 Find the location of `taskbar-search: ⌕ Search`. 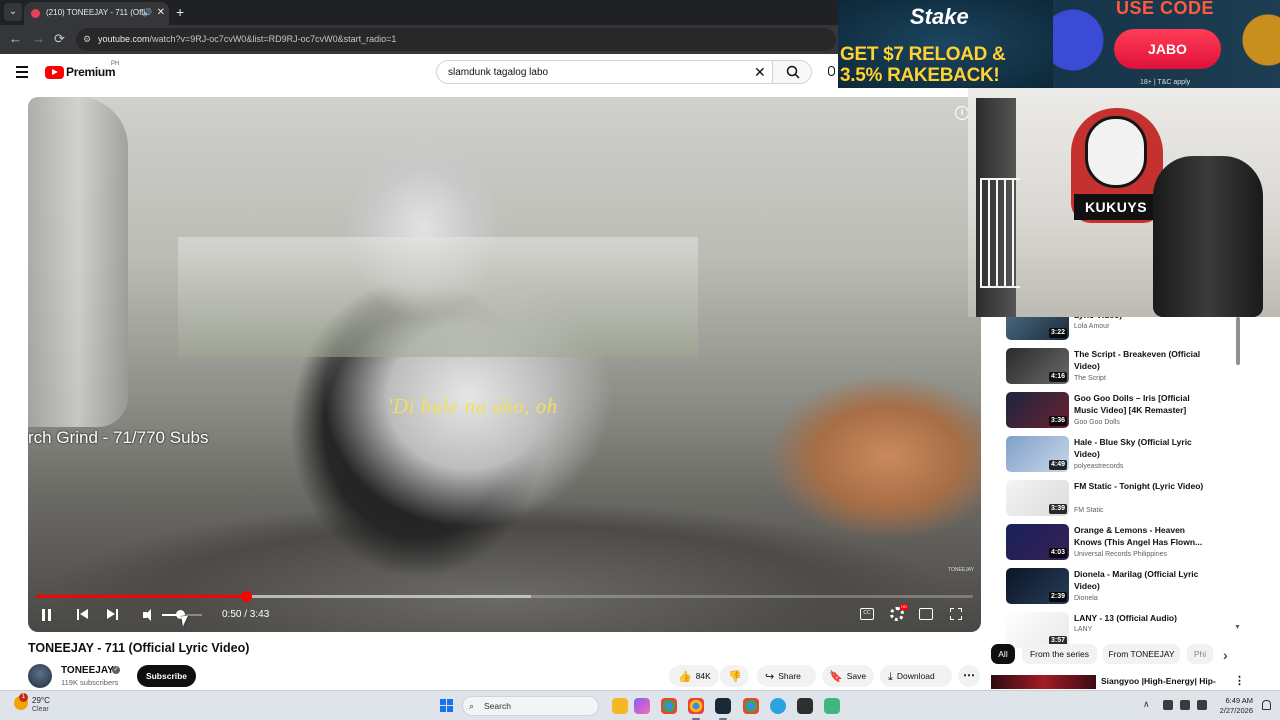

taskbar-search: ⌕ Search is located at coordinates (530, 706).